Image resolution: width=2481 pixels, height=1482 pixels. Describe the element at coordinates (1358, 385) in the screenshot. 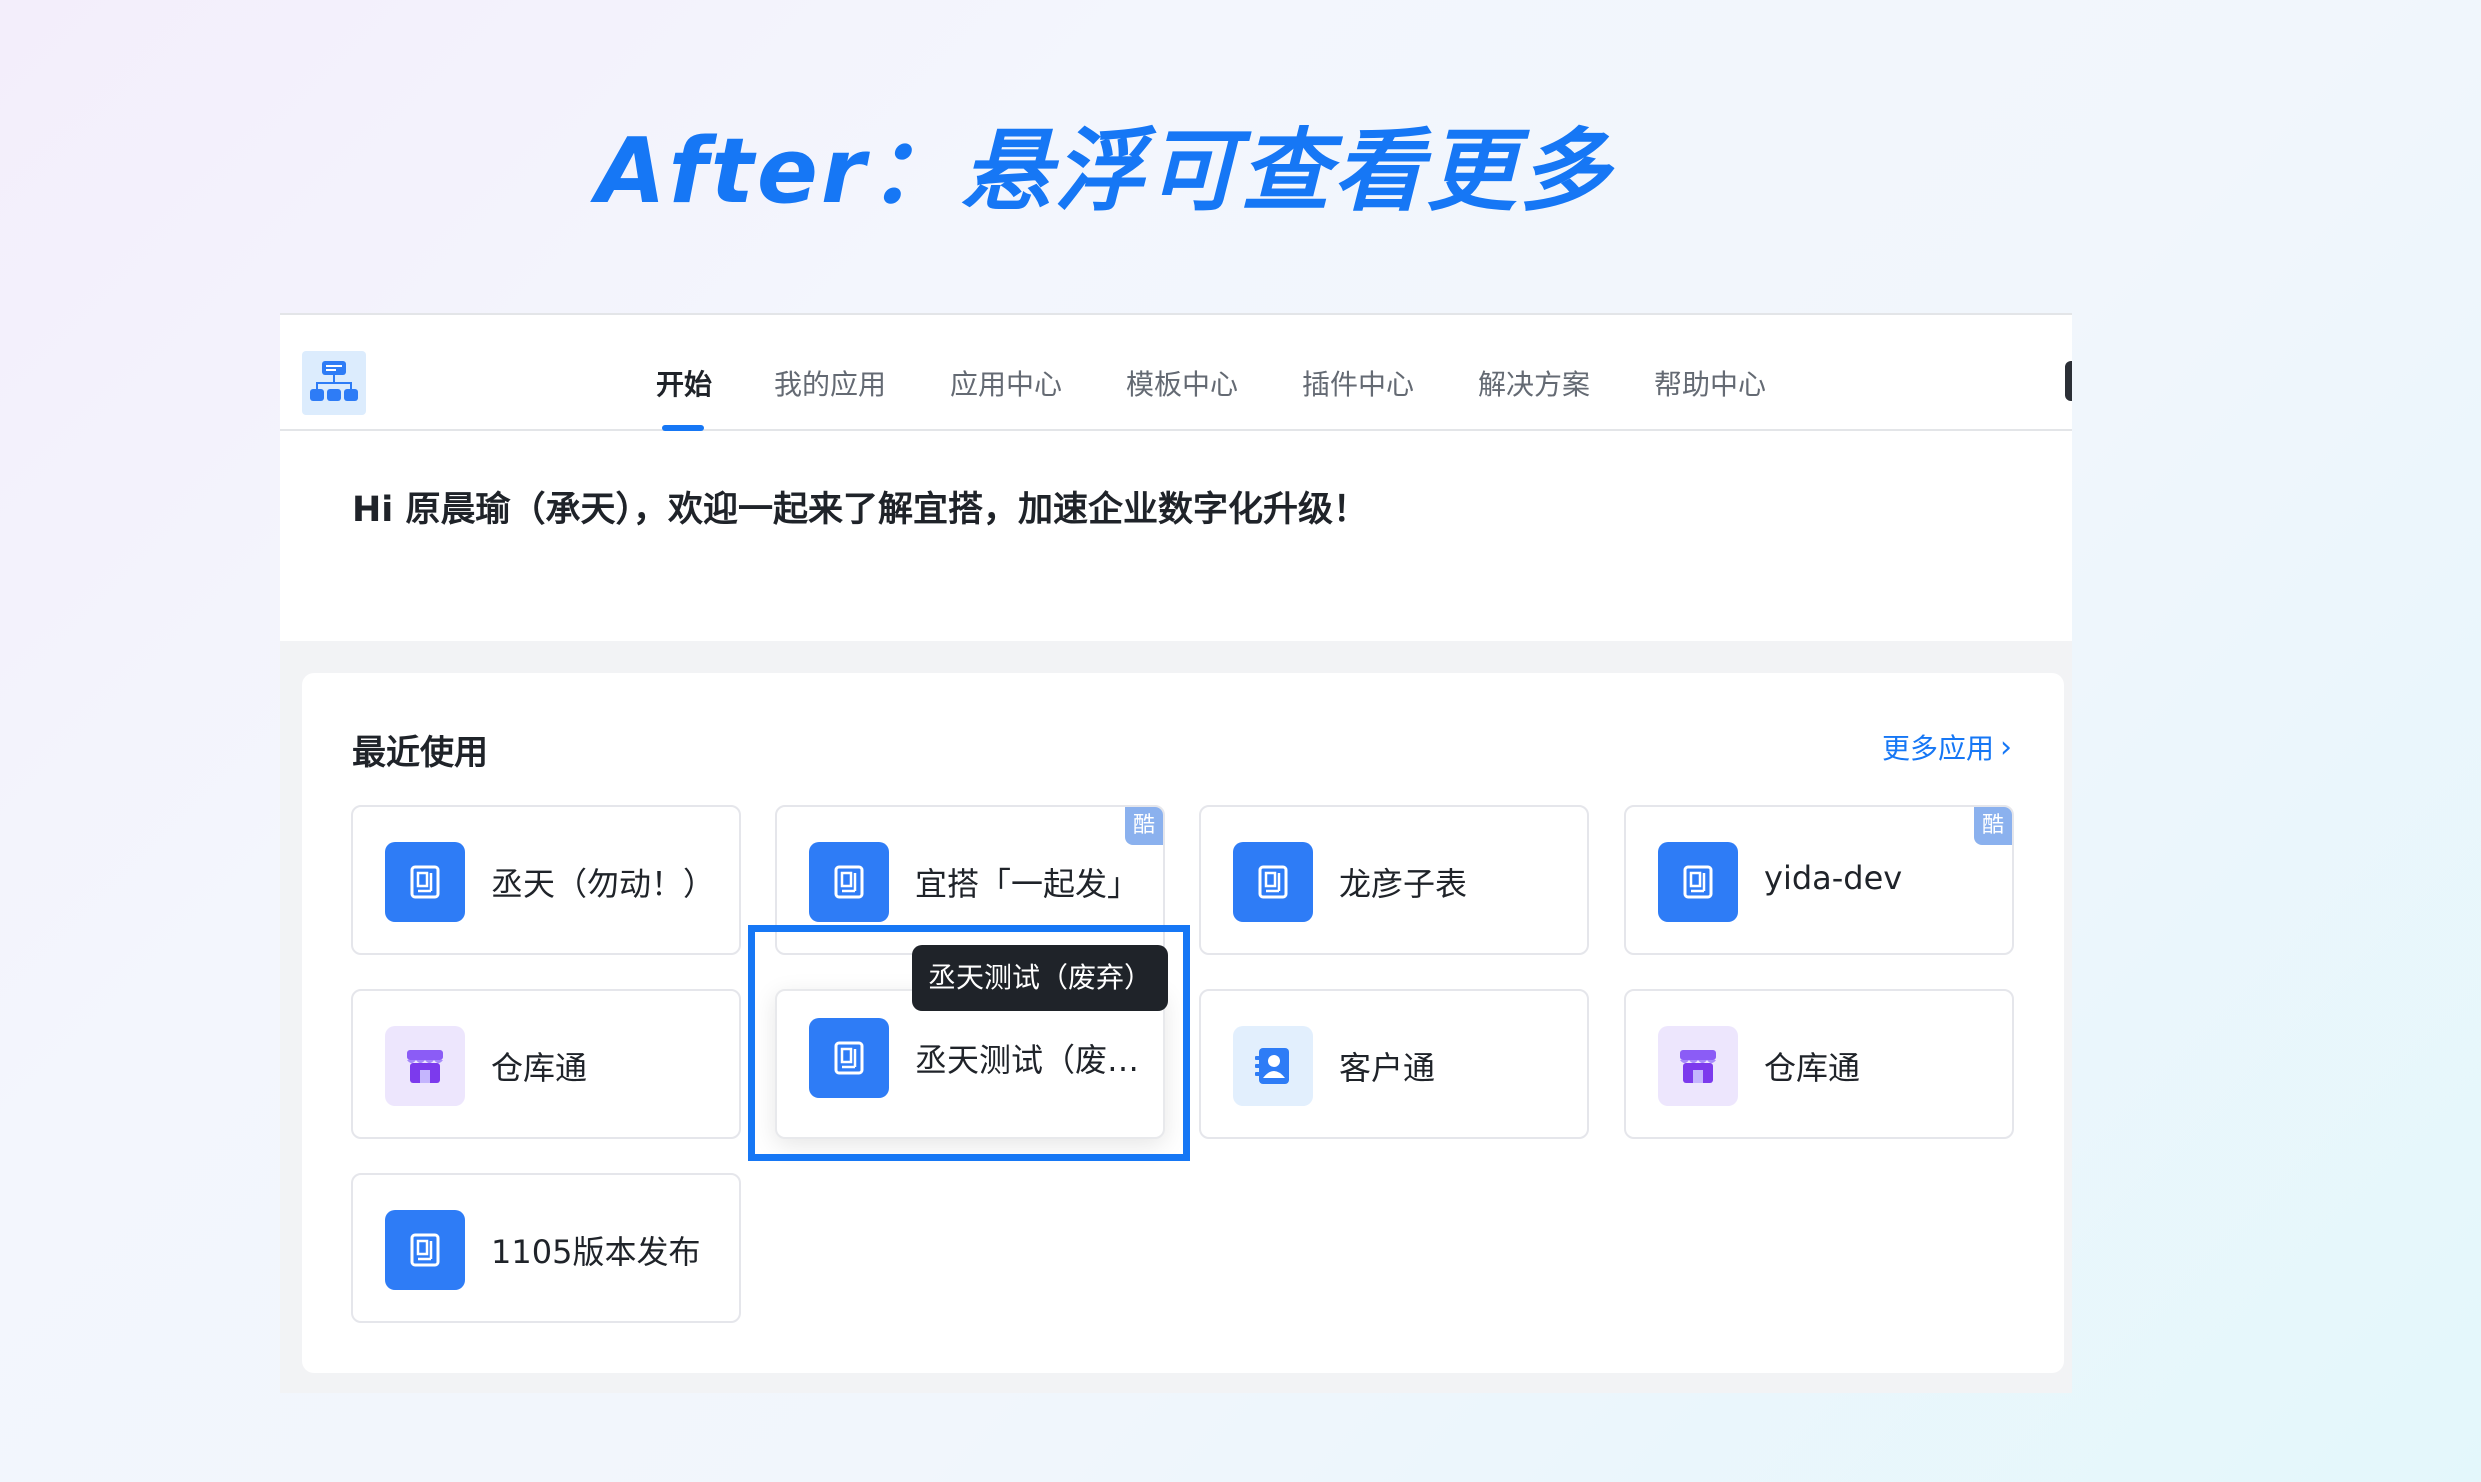

I see `nav-tab-plugin-center: 插件中心` at that location.